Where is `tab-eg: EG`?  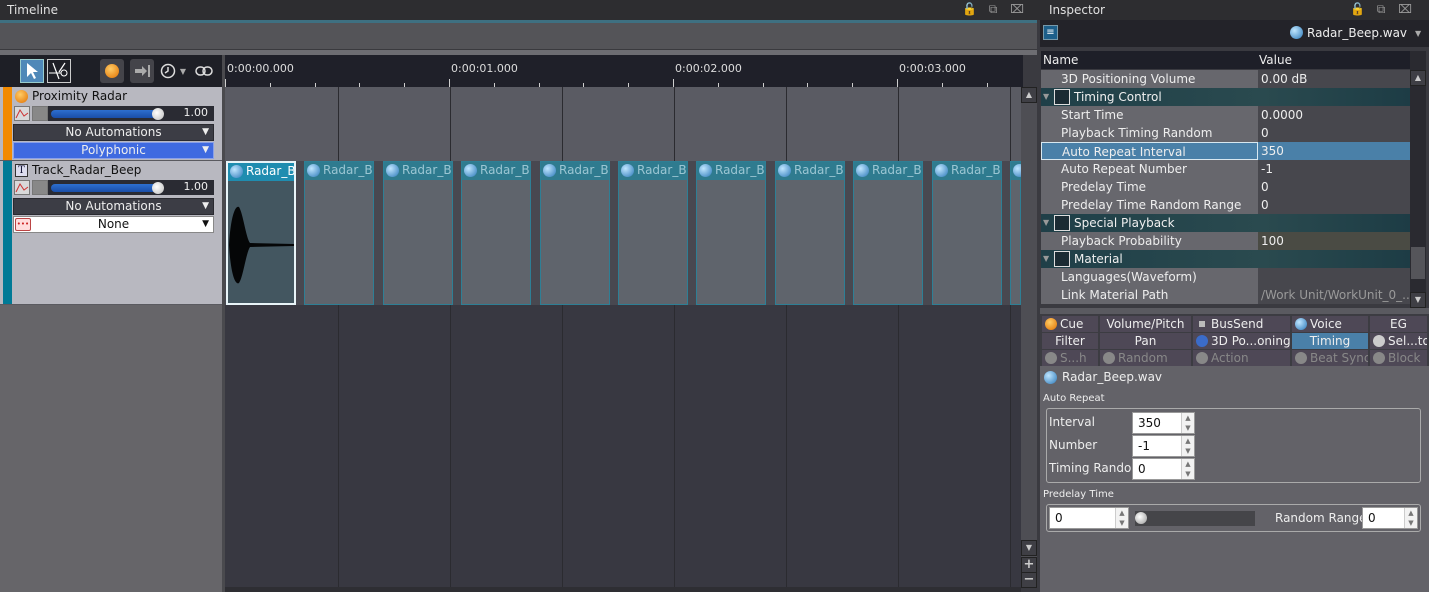 tab-eg: EG is located at coordinates (1398, 324).